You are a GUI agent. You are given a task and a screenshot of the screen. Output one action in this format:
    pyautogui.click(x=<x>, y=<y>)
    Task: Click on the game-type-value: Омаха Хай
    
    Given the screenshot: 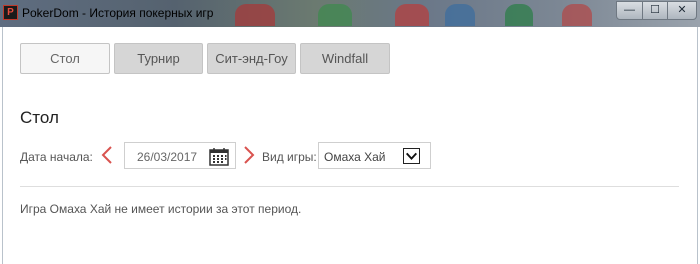 What is the action you would take?
    pyautogui.click(x=355, y=157)
    